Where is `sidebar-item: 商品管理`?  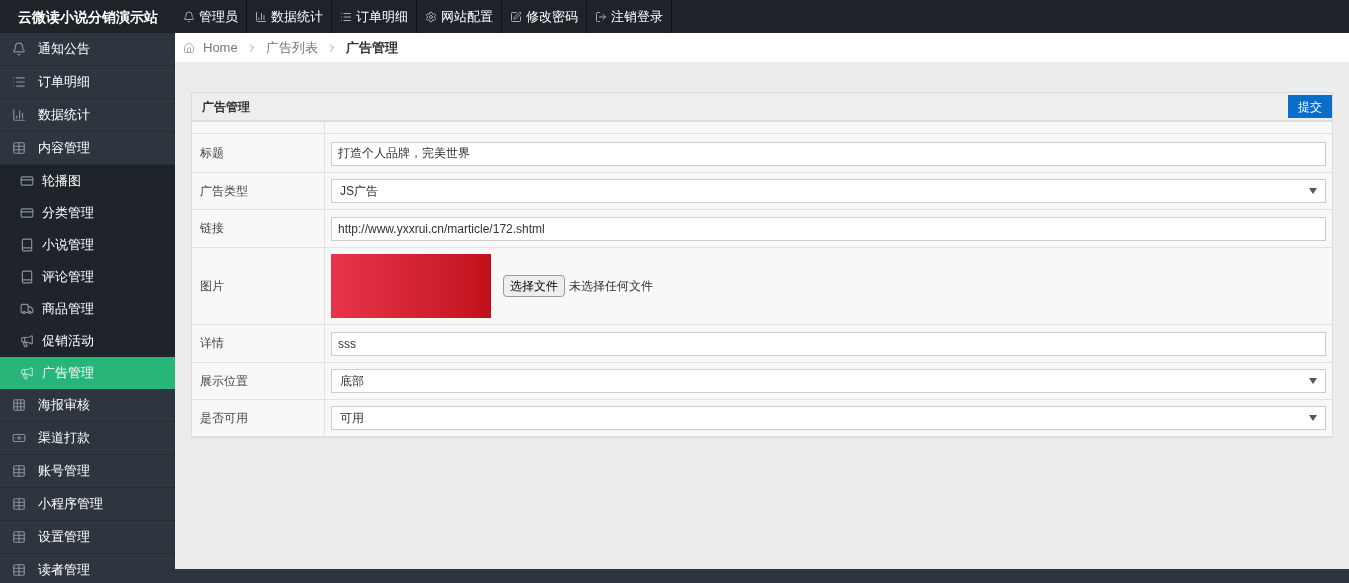 sidebar-item: 商品管理 is located at coordinates (87, 309).